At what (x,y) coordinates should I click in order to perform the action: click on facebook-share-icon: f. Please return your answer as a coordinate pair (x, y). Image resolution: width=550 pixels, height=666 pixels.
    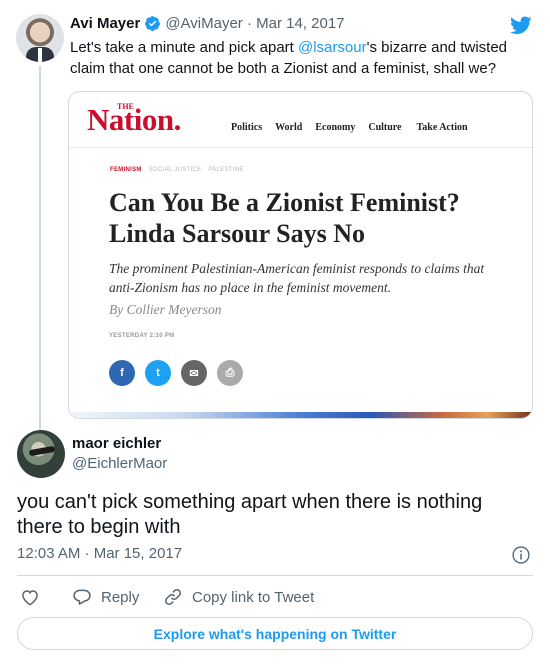
    Looking at the image, I should click on (122, 373).